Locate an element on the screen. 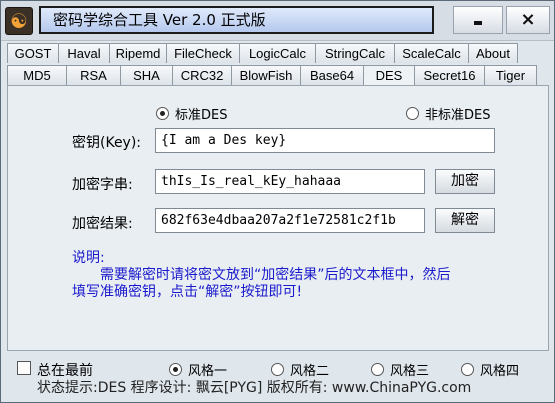 The image size is (555, 403). tab-crc32: CRC32 is located at coordinates (202, 75).